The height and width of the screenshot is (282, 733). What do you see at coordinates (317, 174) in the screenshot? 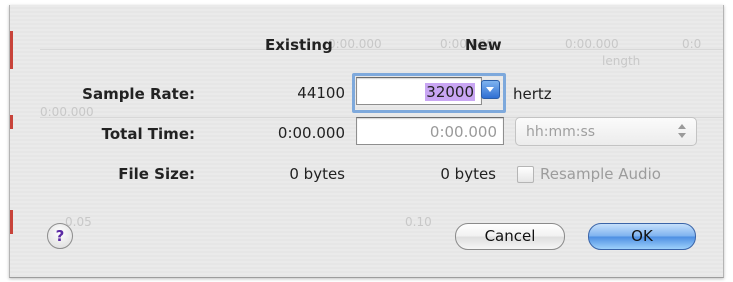
I see `file-size-existing: 0 bytes` at bounding box center [317, 174].